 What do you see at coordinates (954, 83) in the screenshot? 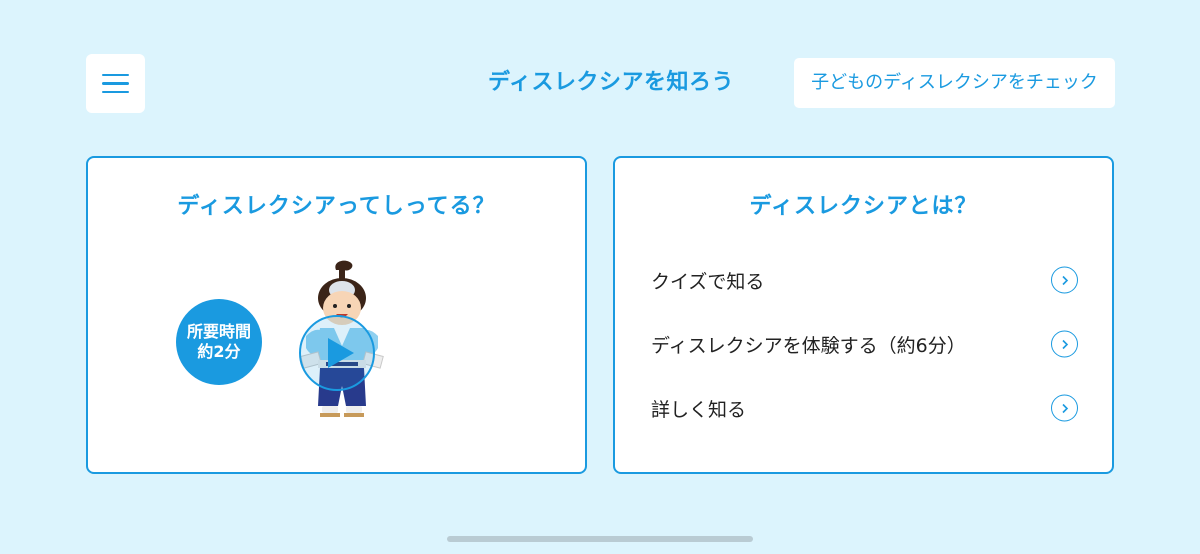
I see `child-dyslexia-check-button: 子どものディスレクシアをチェック` at bounding box center [954, 83].